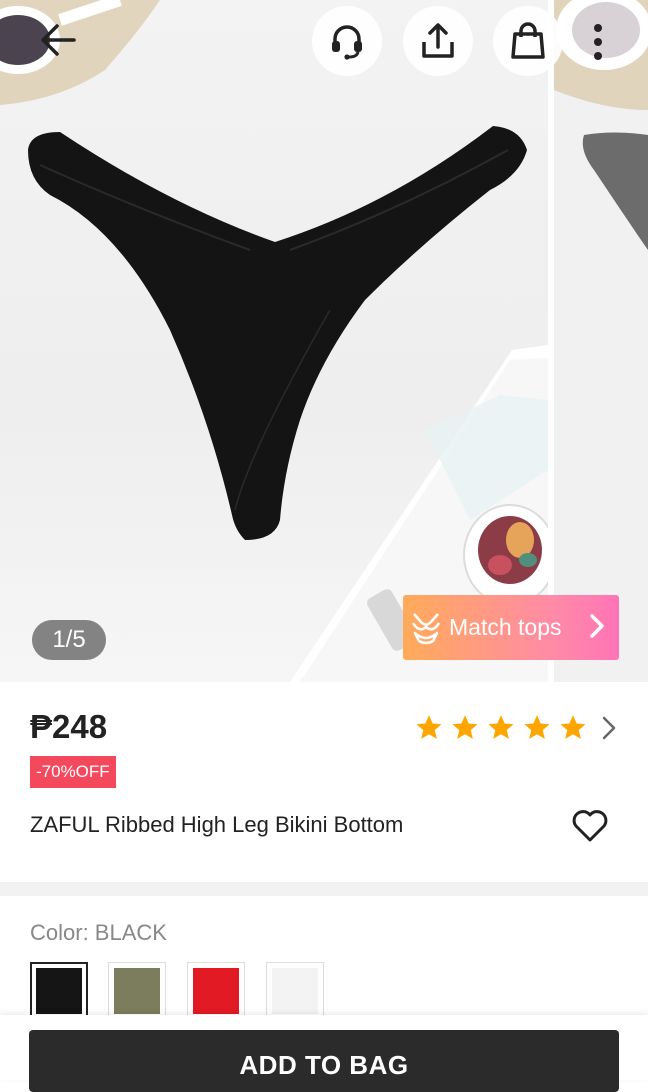 The image size is (648, 1092). I want to click on color-label: Color: BLACK, so click(98, 932).